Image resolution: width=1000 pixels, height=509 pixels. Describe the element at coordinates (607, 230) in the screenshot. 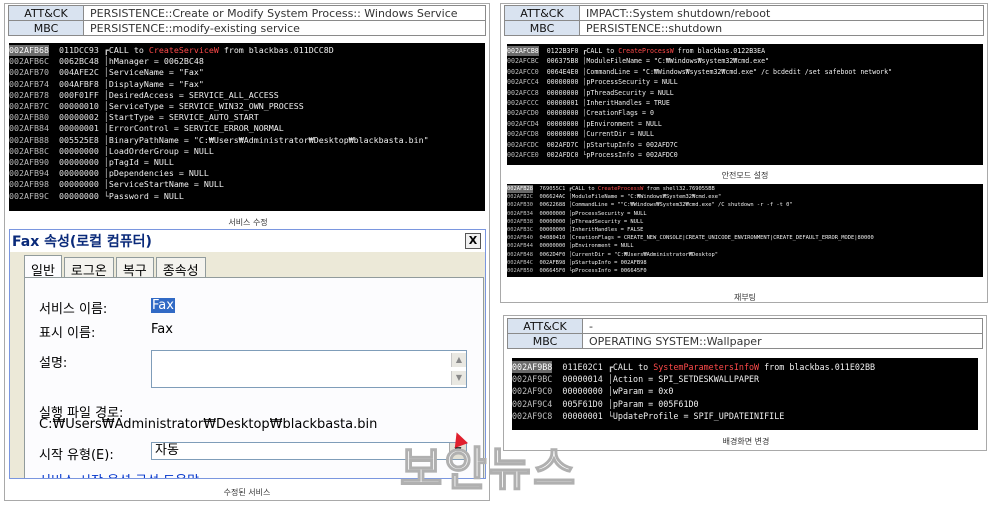

I see `stack-comment: InheritHandles = FALSE` at that location.